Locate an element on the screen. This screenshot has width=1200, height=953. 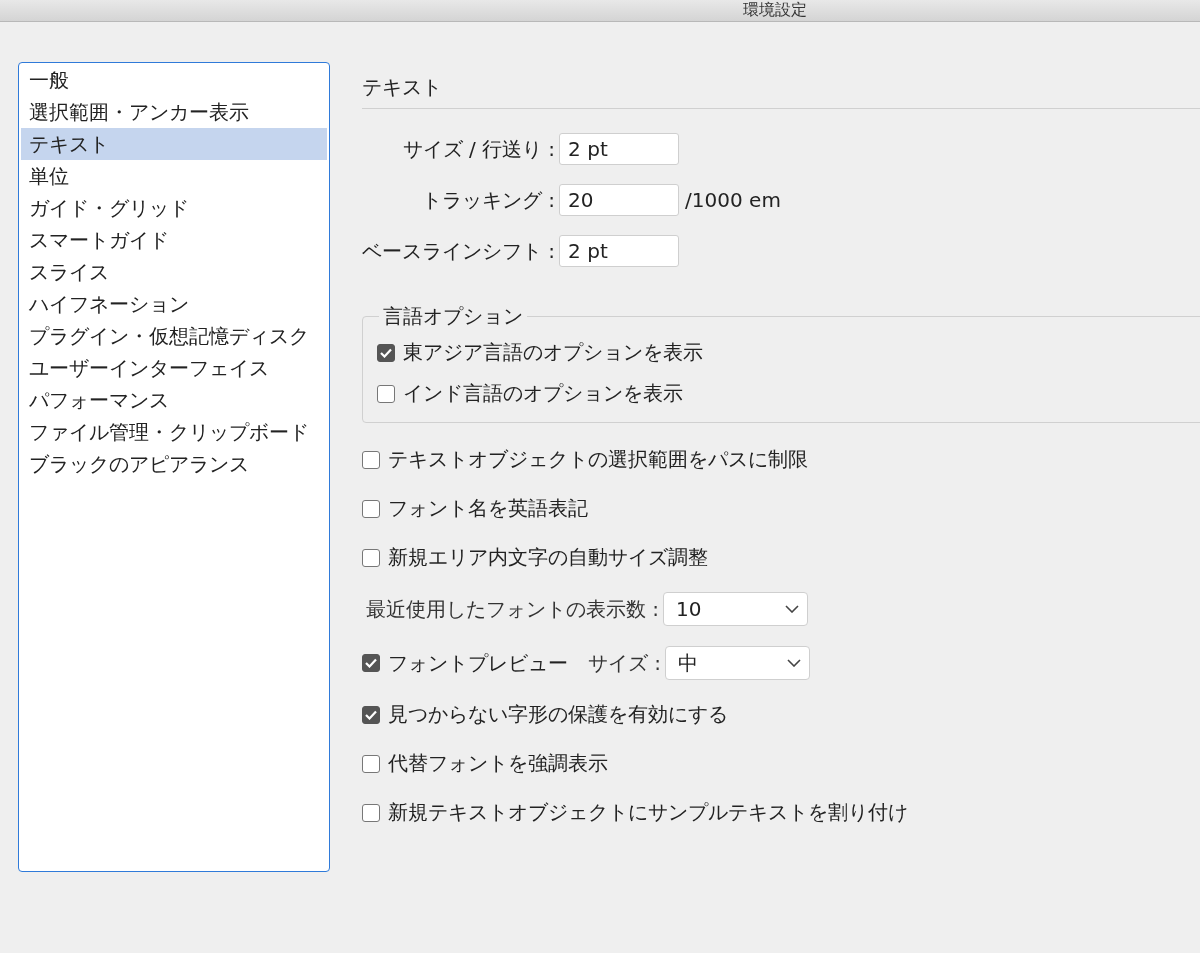
category-item: 単位 is located at coordinates (174, 176).